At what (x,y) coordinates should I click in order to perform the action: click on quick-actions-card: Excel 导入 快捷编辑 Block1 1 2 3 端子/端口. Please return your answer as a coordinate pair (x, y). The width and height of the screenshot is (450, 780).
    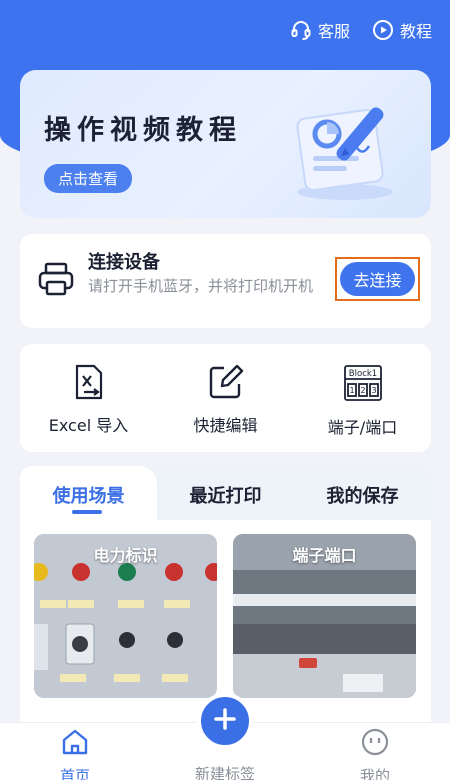
    Looking at the image, I should click on (225, 398).